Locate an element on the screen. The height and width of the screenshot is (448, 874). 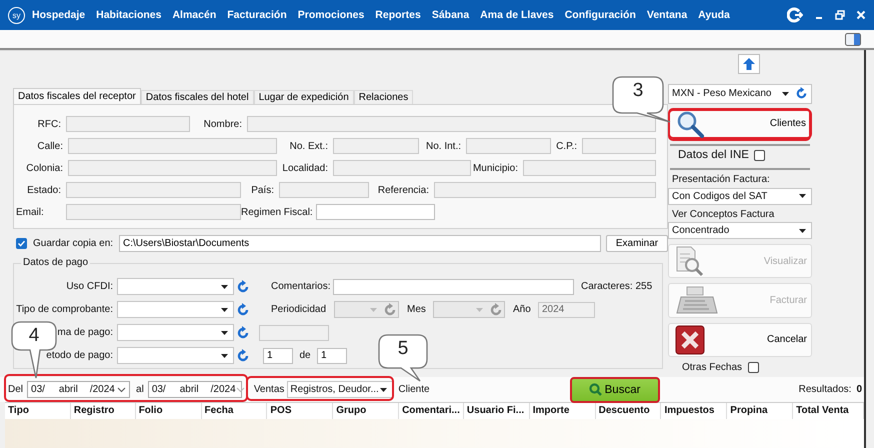
field-label: Colonia: is located at coordinates (44, 168).